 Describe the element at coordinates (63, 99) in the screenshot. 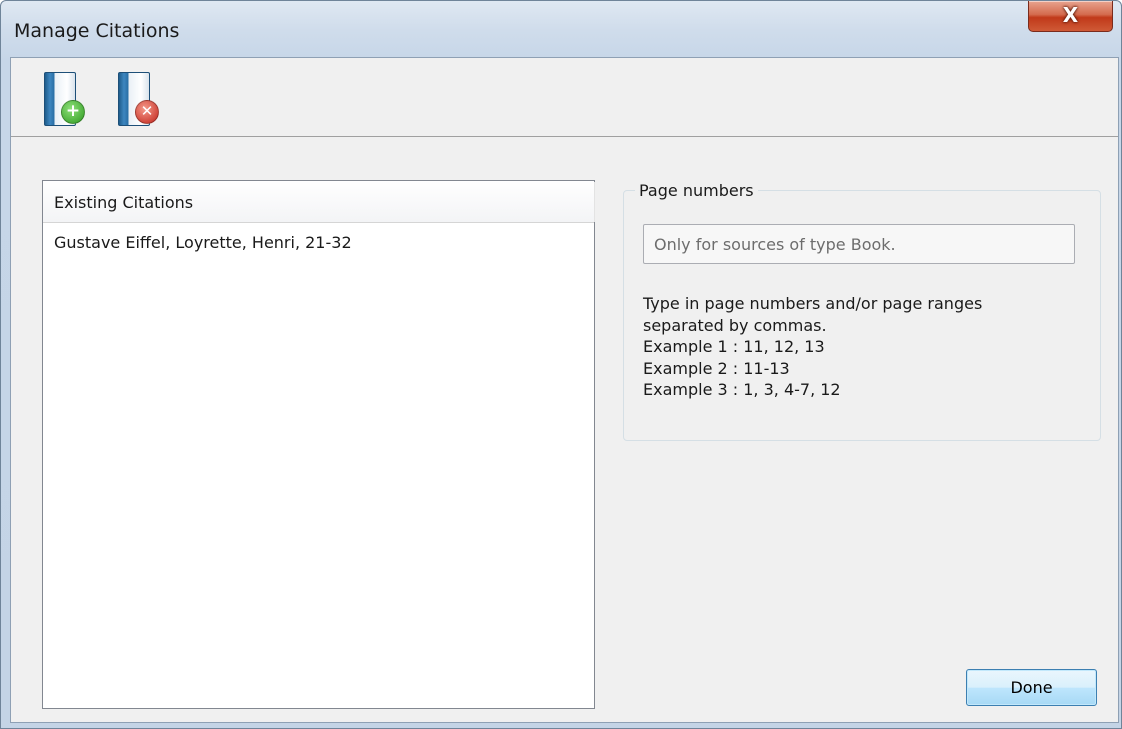

I see `add-citation-button: +` at that location.